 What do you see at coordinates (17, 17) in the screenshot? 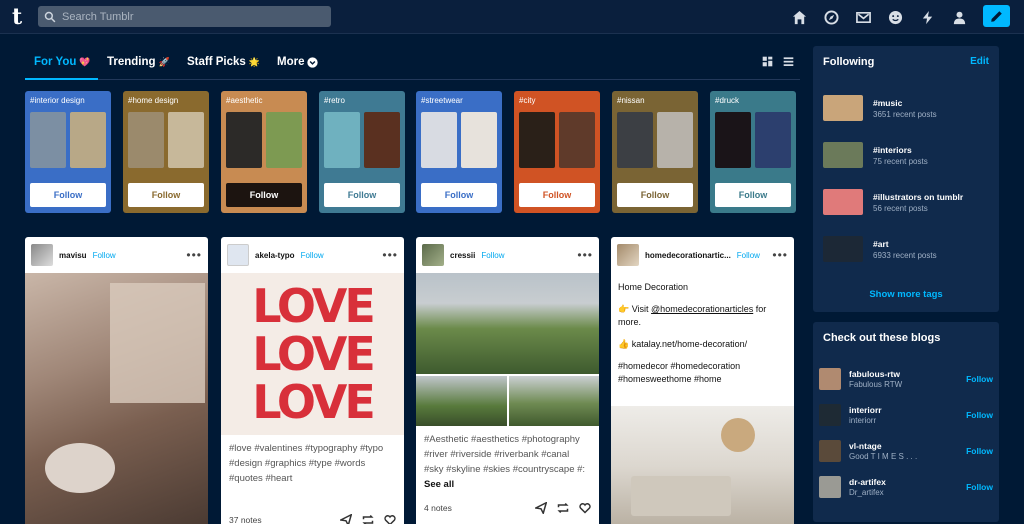
I see `tumblr-logo: t` at bounding box center [17, 17].